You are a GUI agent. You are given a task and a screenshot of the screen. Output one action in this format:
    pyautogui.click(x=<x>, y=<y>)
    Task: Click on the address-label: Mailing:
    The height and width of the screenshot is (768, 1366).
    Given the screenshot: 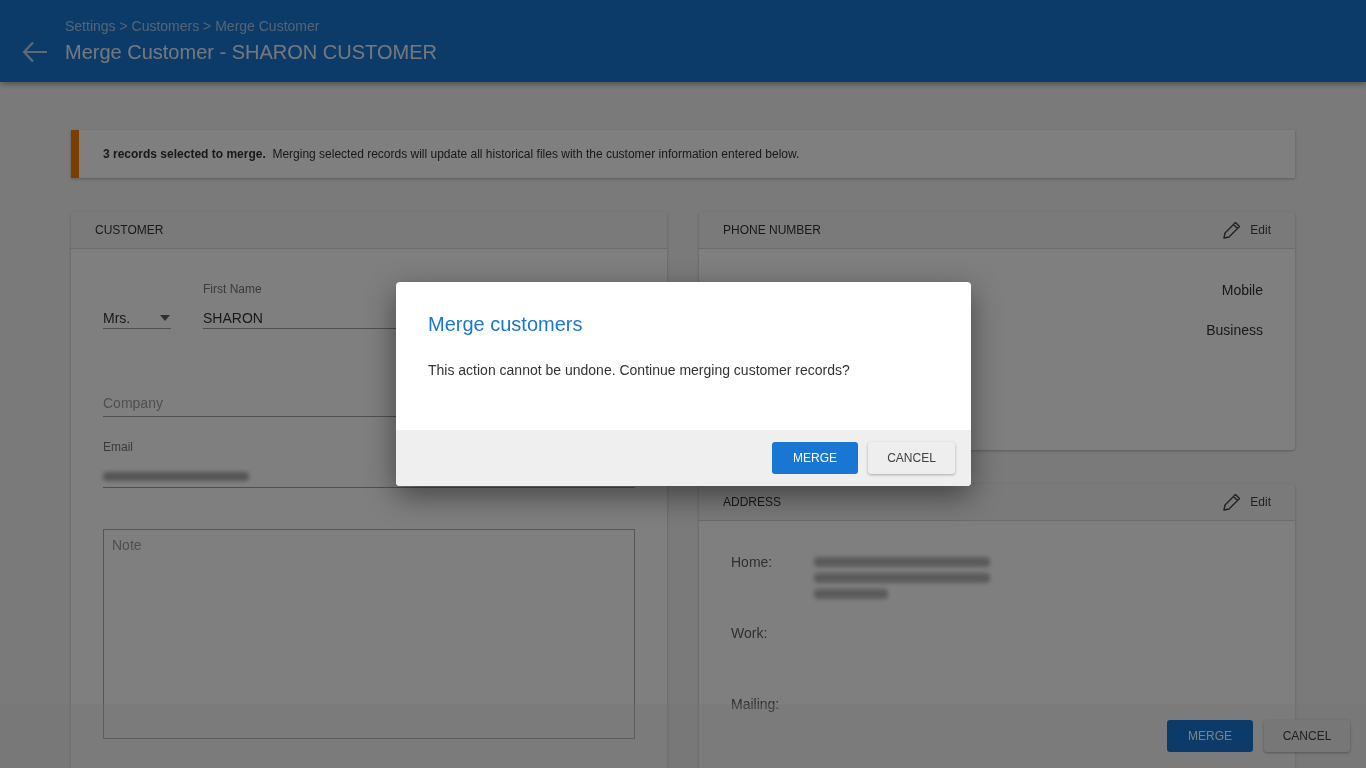 What is the action you would take?
    pyautogui.click(x=755, y=704)
    